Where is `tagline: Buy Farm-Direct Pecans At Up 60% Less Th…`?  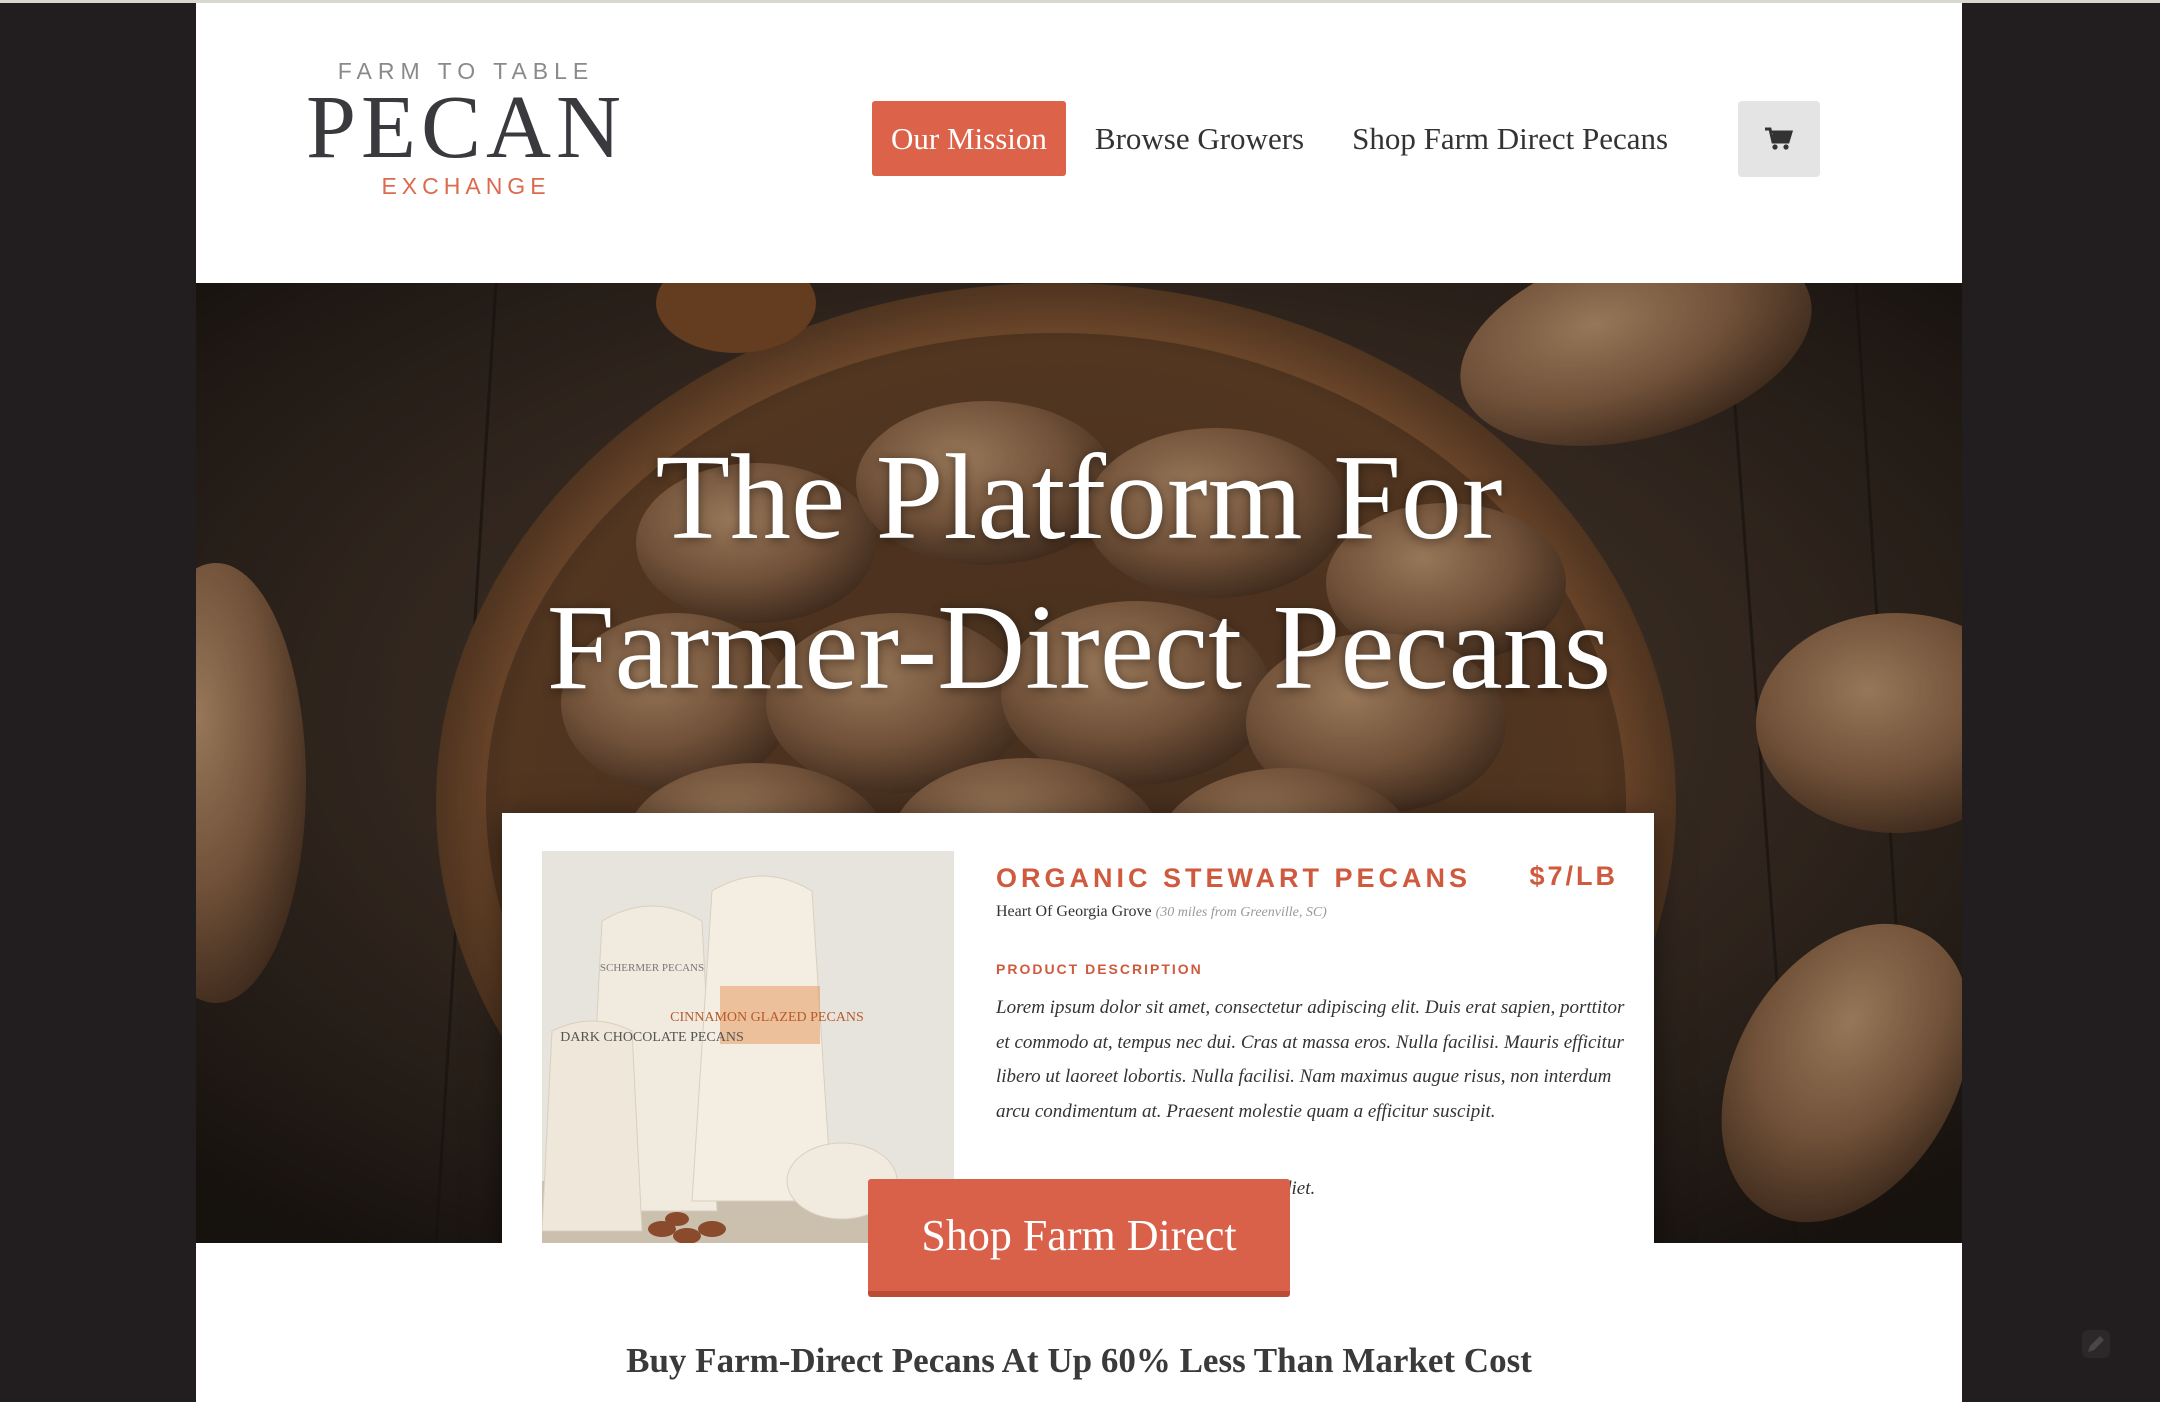 tagline: Buy Farm-Direct Pecans At Up 60% Less Th… is located at coordinates (1079, 1360).